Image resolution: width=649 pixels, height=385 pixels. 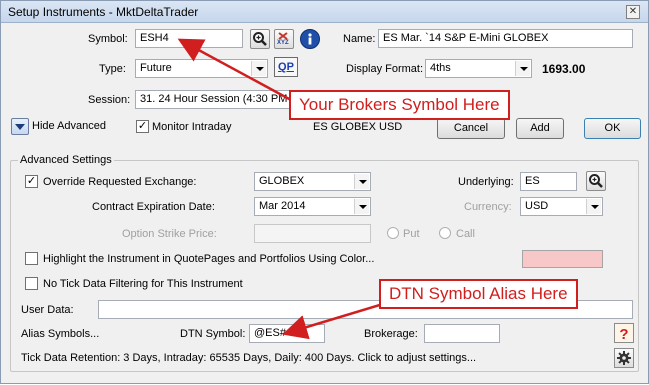 What do you see at coordinates (478, 294) in the screenshot?
I see `dtn-symbol-callout: DTN Symbol Alias Here` at bounding box center [478, 294].